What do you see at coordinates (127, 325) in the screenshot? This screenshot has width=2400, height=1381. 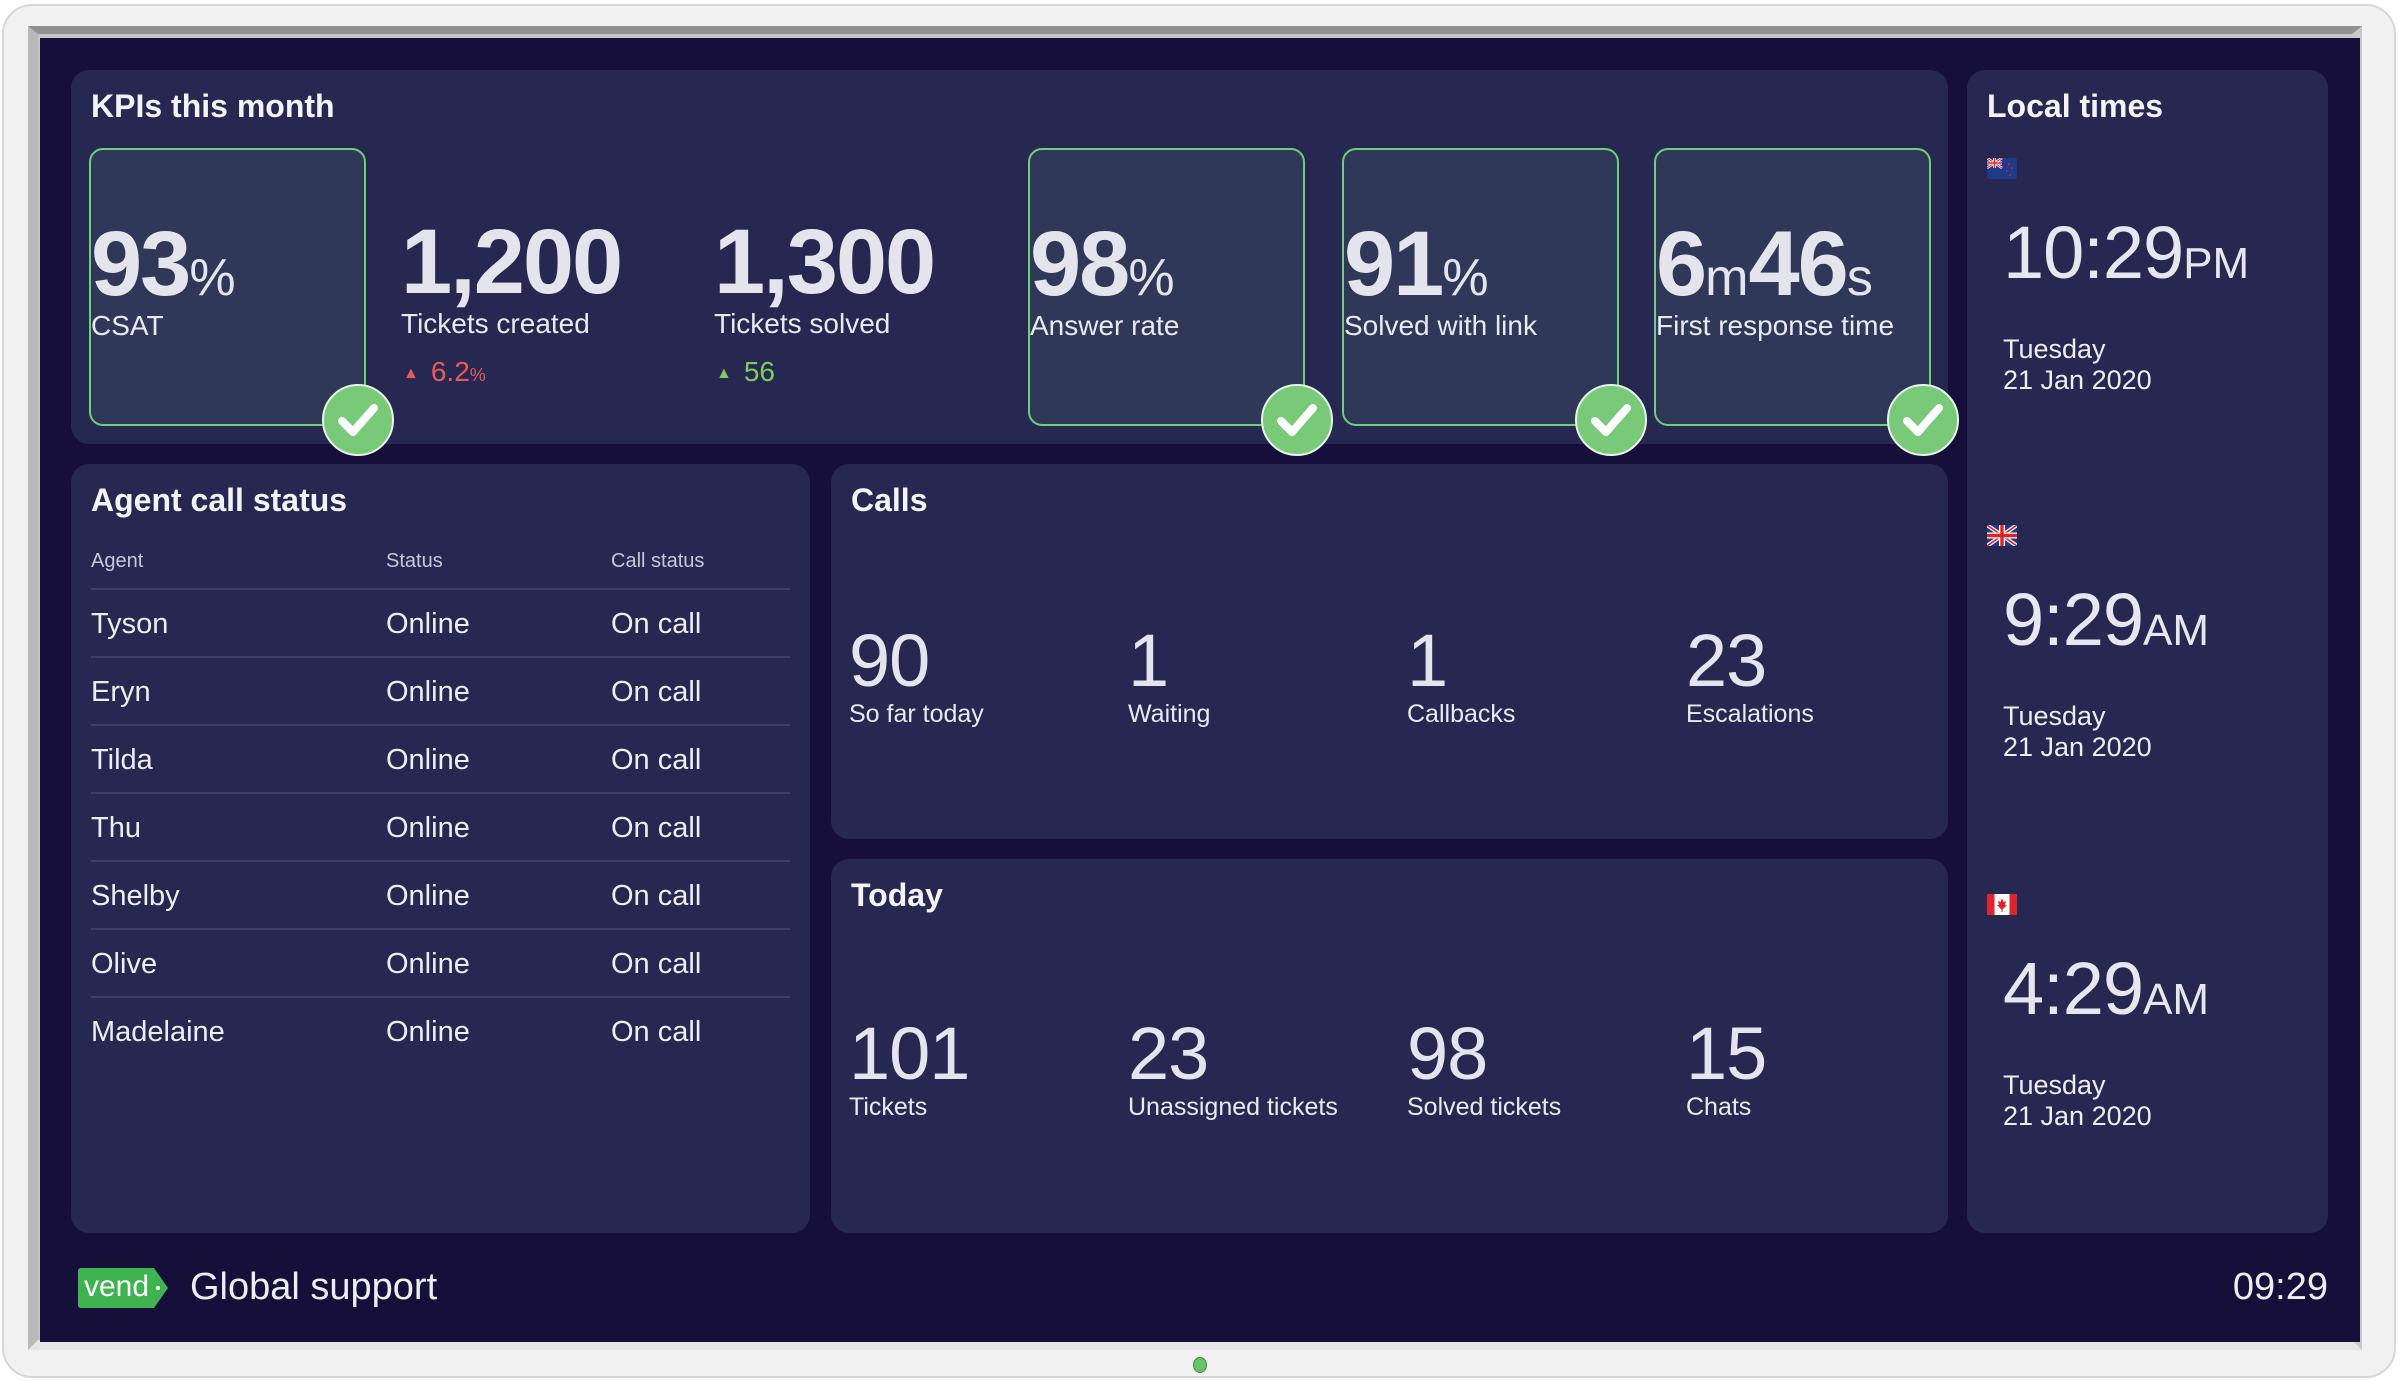 I see `kpi-label: CSAT` at bounding box center [127, 325].